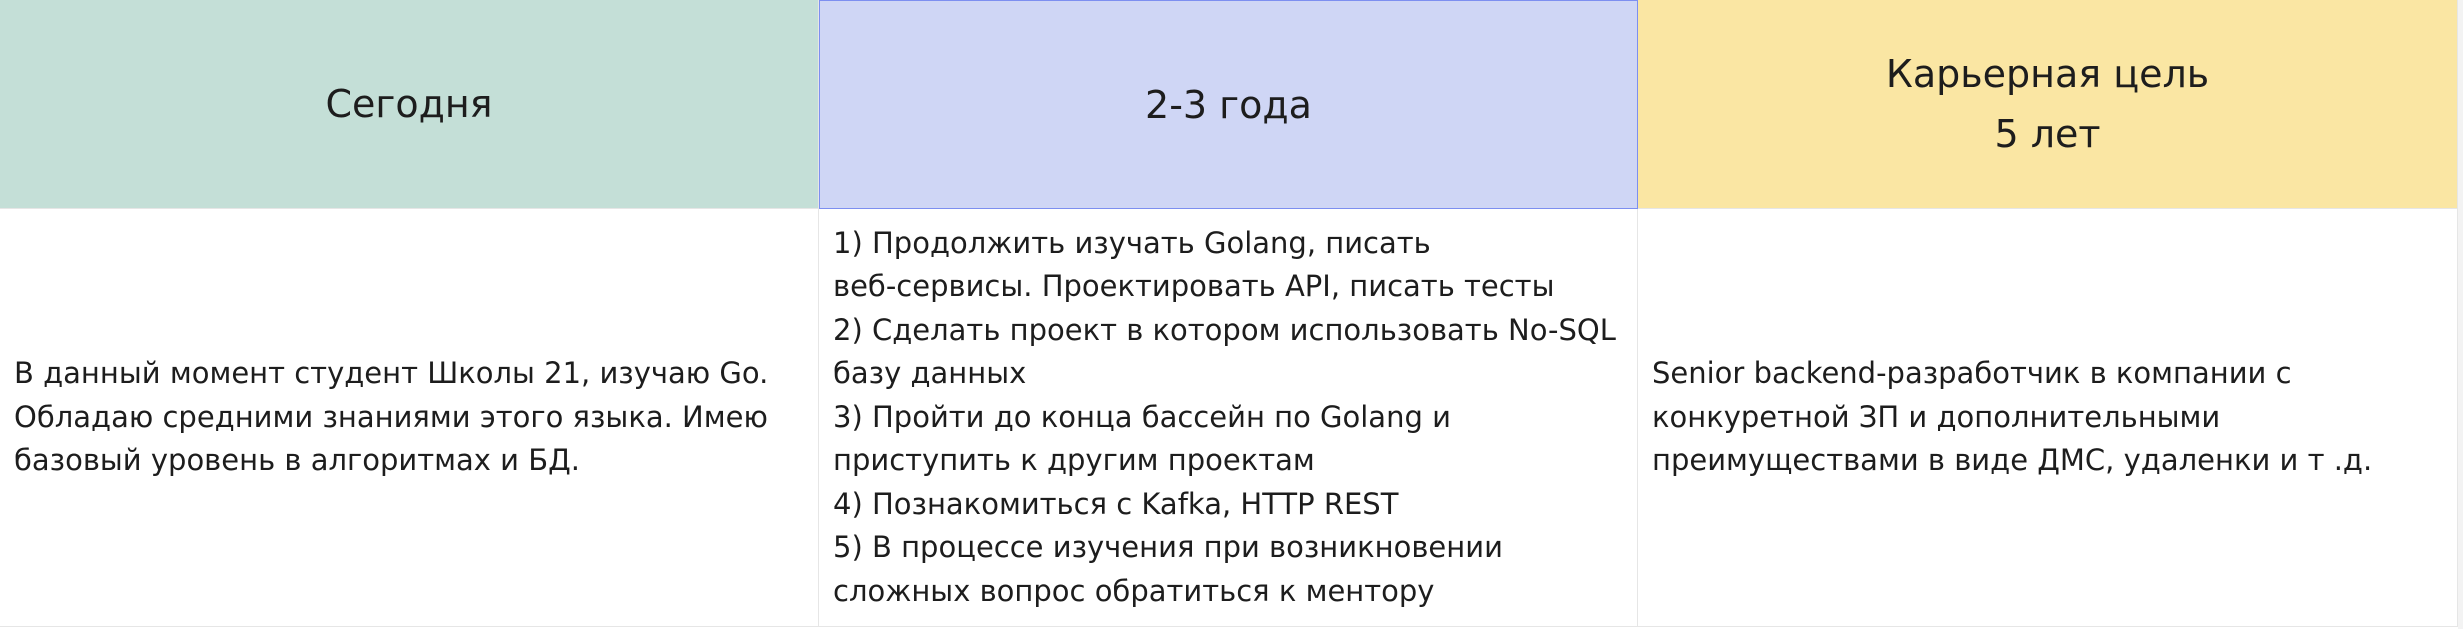  I want to click on header-cell-2-3-years: 2-3 года, so click(1228, 104).